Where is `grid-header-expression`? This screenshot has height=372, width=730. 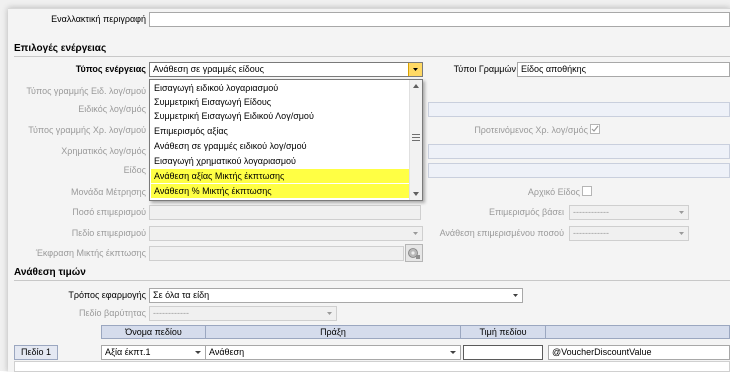 grid-header-expression is located at coordinates (637, 332).